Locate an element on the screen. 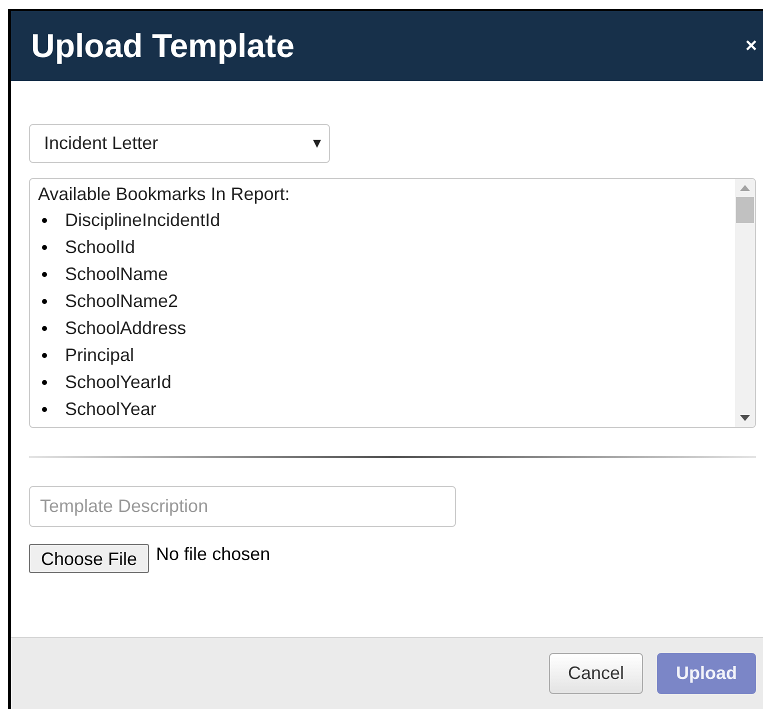 Image resolution: width=763 pixels, height=709 pixels. scroll-up-icon is located at coordinates (745, 188).